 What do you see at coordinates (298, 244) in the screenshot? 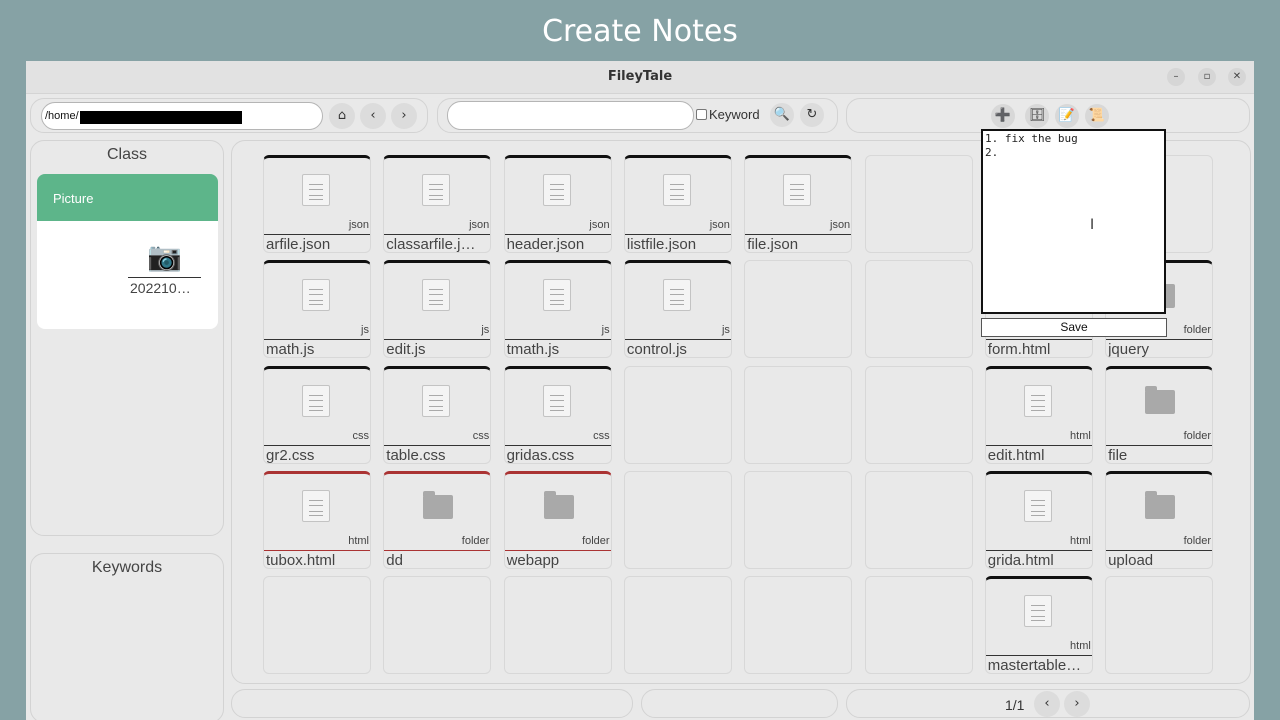
I see `file-name: arfile.json` at bounding box center [298, 244].